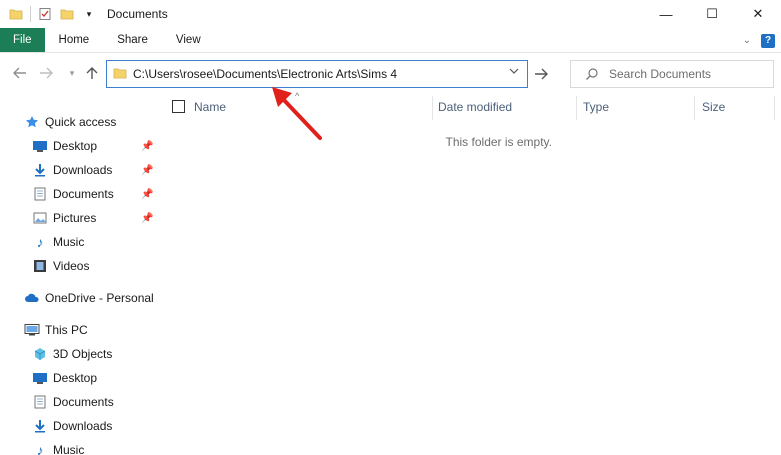 This screenshot has height=455, width=781. I want to click on tab-file: File, so click(22, 40).